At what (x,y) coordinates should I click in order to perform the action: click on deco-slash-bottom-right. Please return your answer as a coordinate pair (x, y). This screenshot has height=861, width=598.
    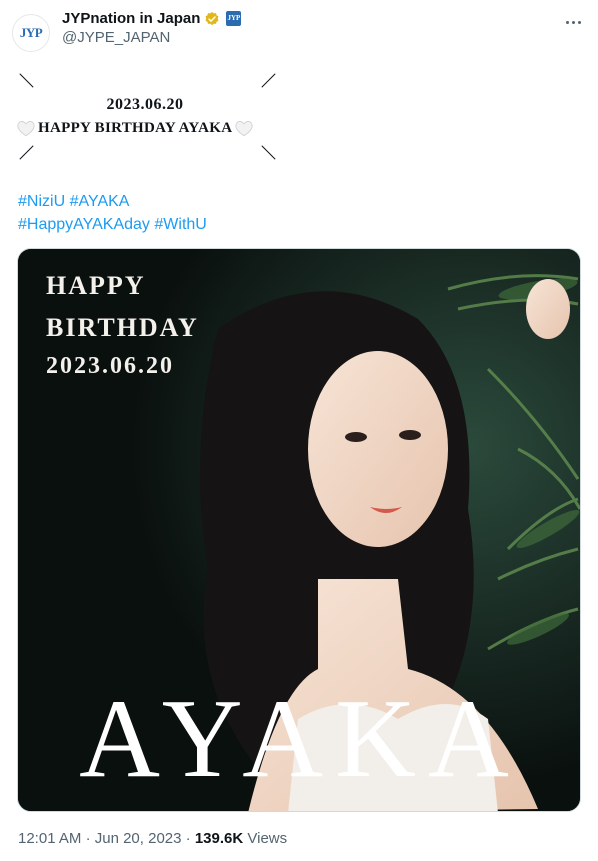
    Looking at the image, I should click on (268, 152).